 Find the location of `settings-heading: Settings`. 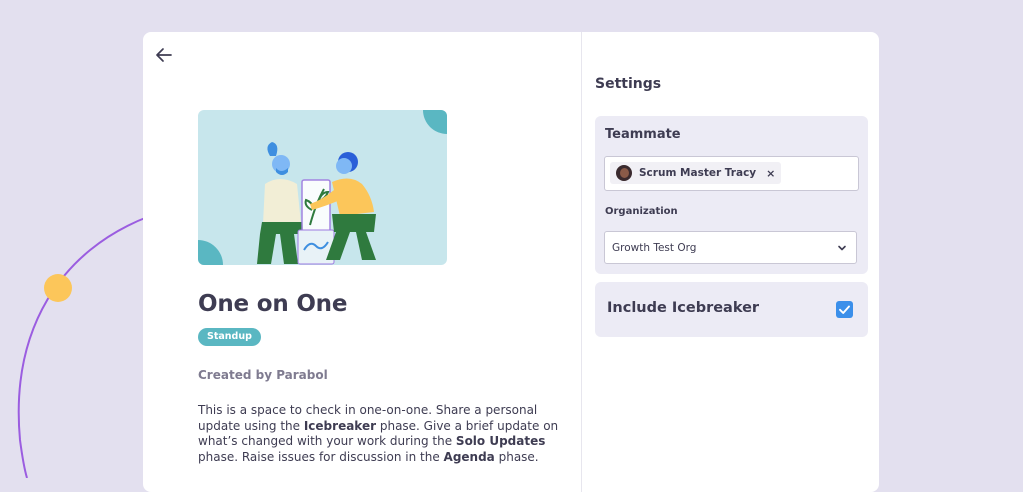

settings-heading: Settings is located at coordinates (628, 84).